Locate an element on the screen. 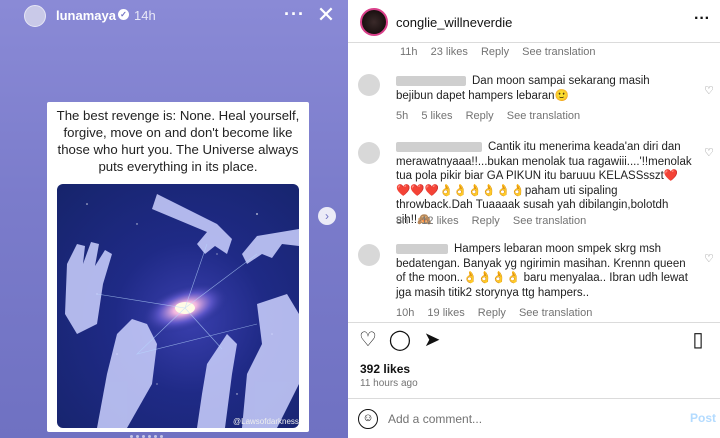 The image size is (720, 438). emoji-icon: ☺ is located at coordinates (368, 419).